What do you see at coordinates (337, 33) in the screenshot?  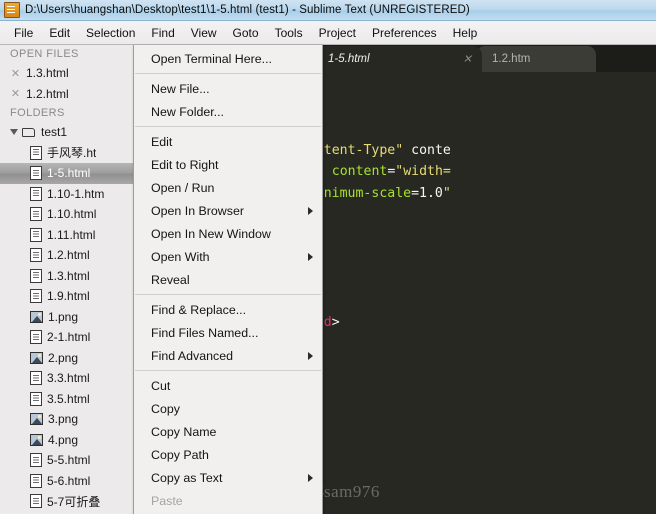 I see `menu-project: Project` at bounding box center [337, 33].